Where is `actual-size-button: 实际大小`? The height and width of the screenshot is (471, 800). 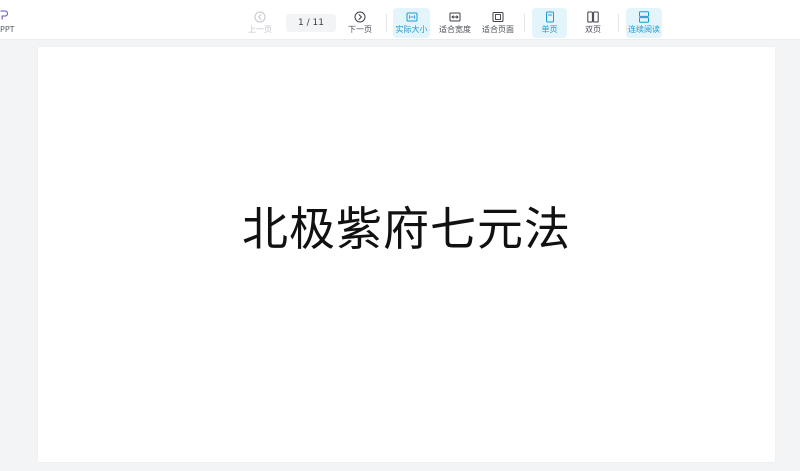 actual-size-button: 实际大小 is located at coordinates (411, 23).